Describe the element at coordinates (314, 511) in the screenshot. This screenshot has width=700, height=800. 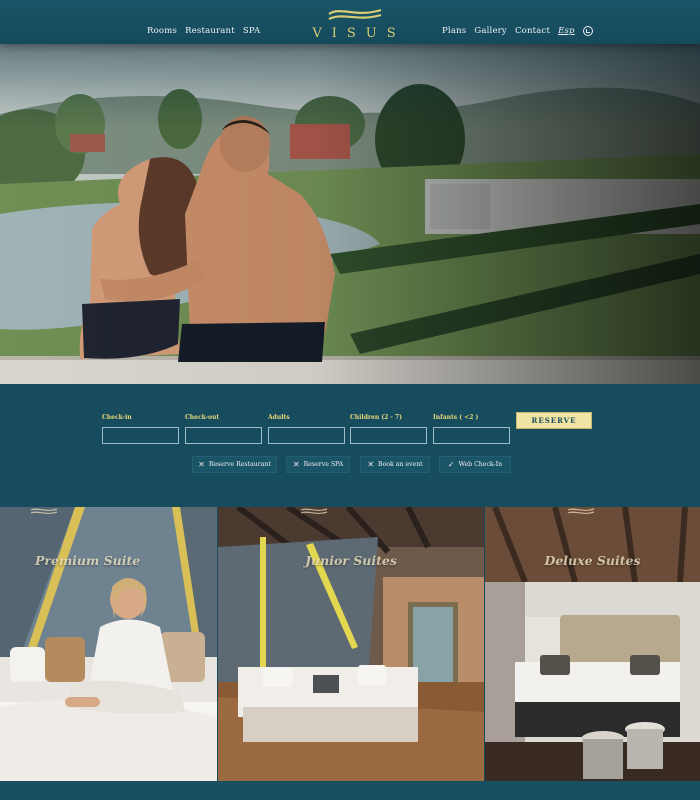
I see `junior-wave-icon` at that location.